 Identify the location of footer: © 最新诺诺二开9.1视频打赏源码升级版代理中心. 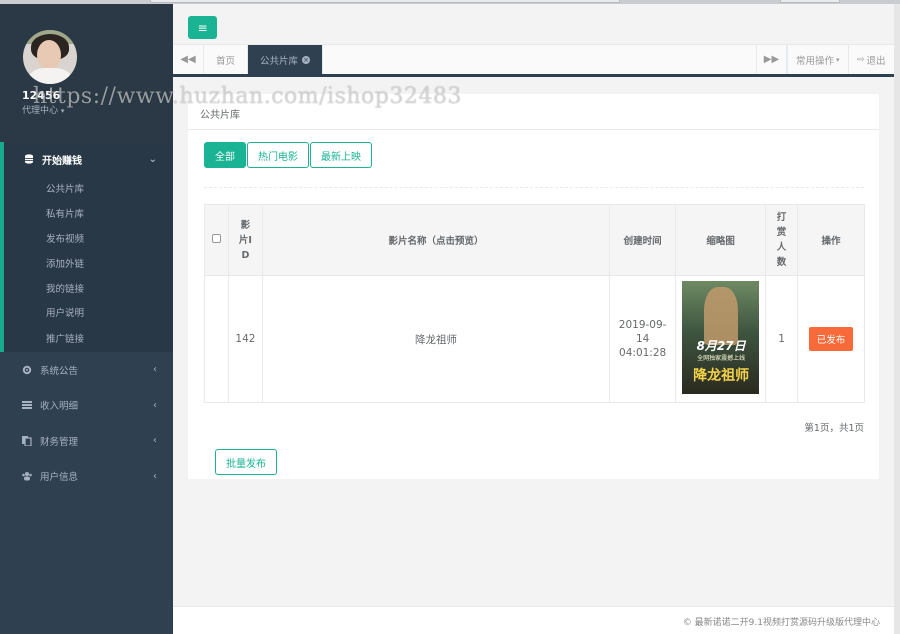
(536, 620).